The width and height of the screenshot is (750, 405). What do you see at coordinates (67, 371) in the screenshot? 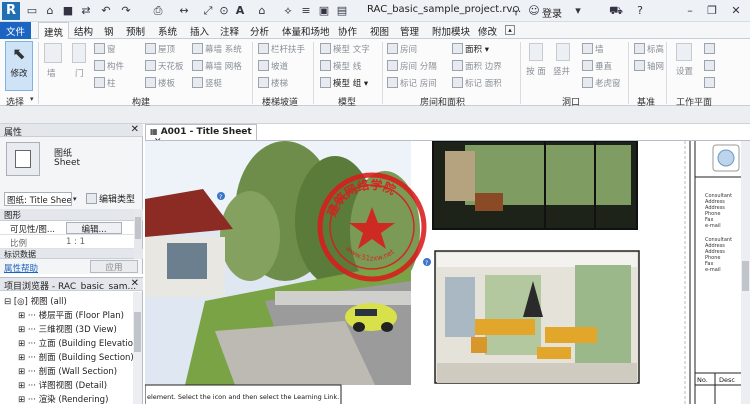
I see `tree-item-wall-section: ⊞ ··· 剖面 (Wall Section)` at bounding box center [67, 371].